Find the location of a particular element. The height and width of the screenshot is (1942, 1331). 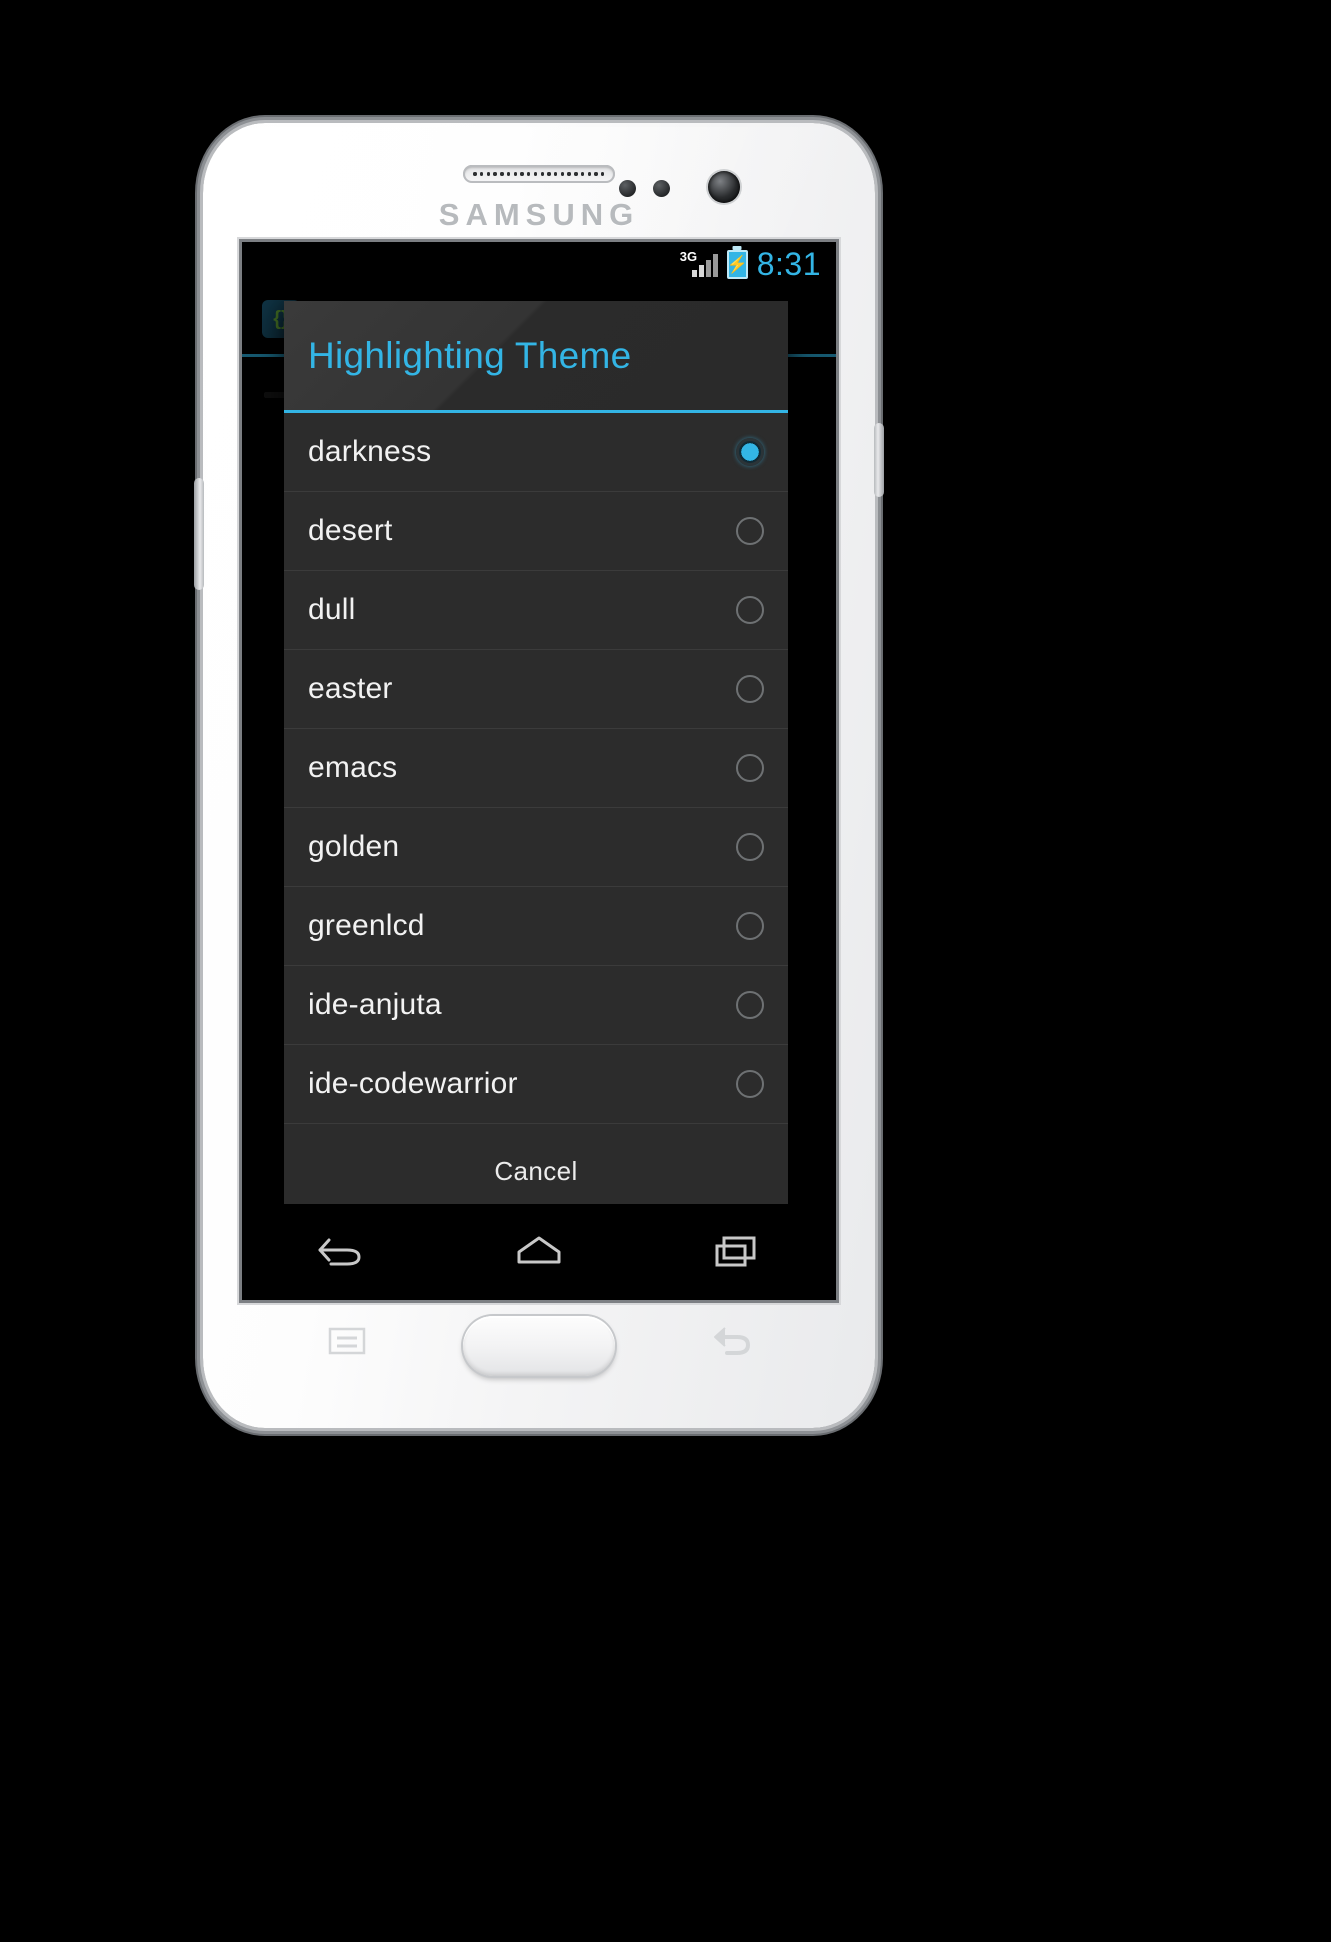

theme-option-label: dull is located at coordinates (332, 609).